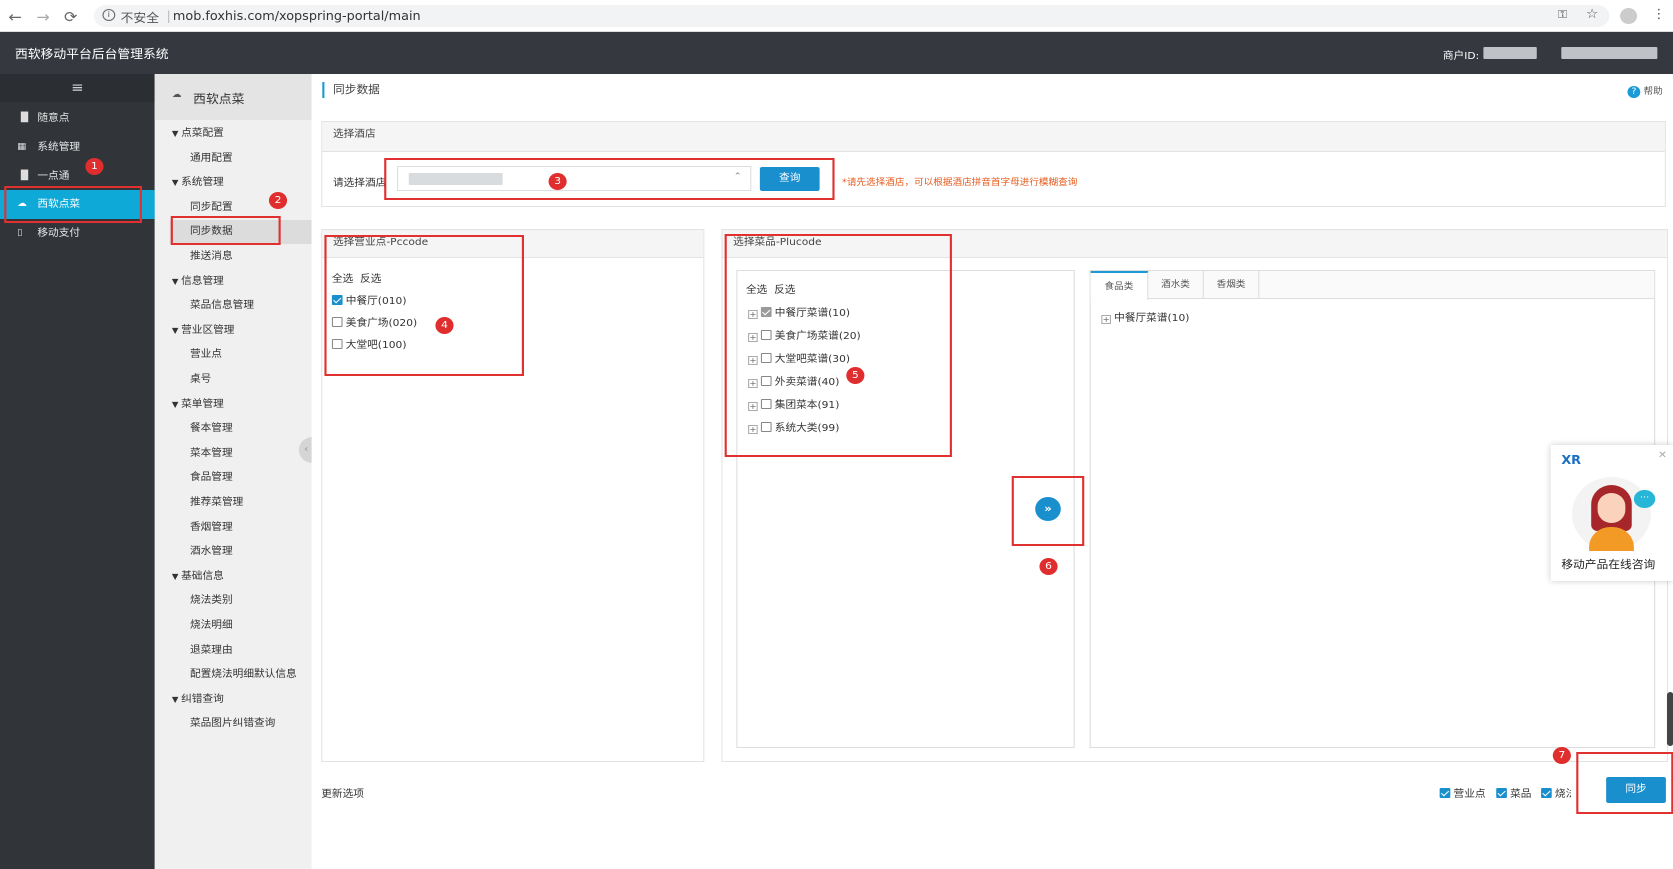 Image resolution: width=1673 pixels, height=869 pixels. I want to click on expand-icon: +, so click(1106, 319).